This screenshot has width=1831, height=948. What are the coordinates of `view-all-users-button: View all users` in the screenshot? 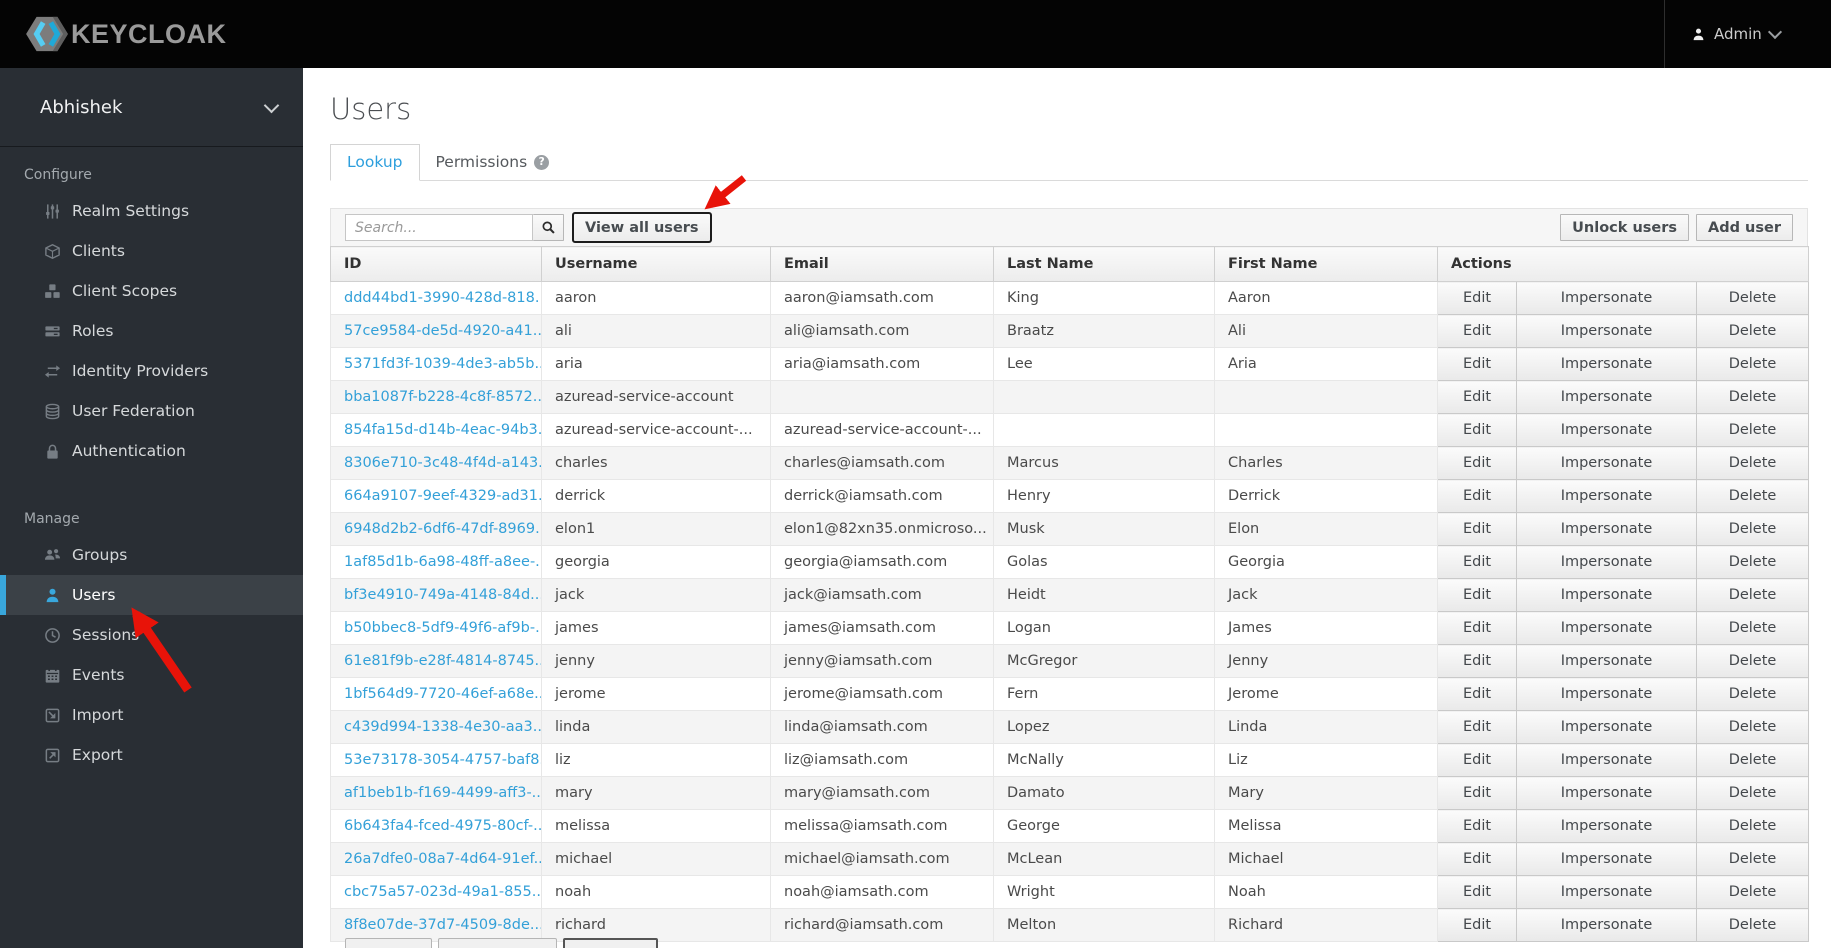 It's located at (642, 227).